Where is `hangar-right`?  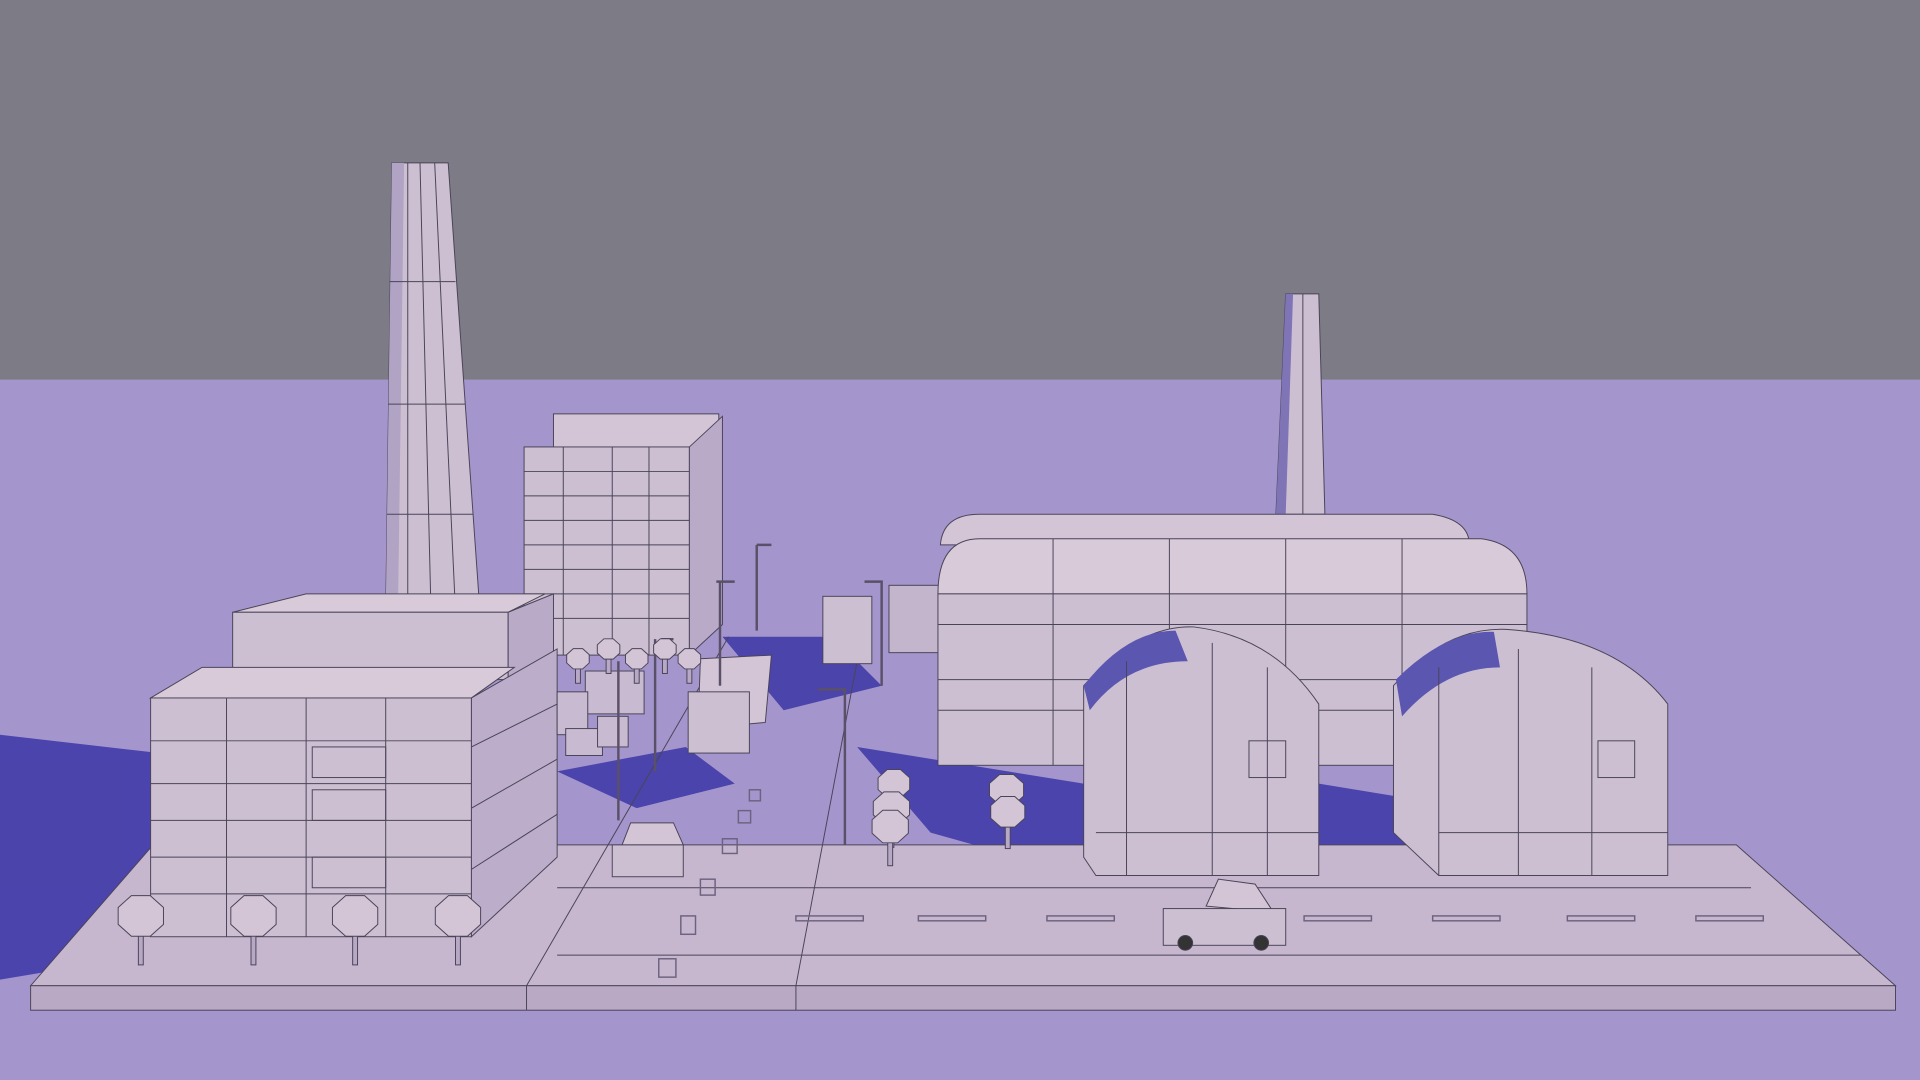
hangar-right is located at coordinates (1530, 752).